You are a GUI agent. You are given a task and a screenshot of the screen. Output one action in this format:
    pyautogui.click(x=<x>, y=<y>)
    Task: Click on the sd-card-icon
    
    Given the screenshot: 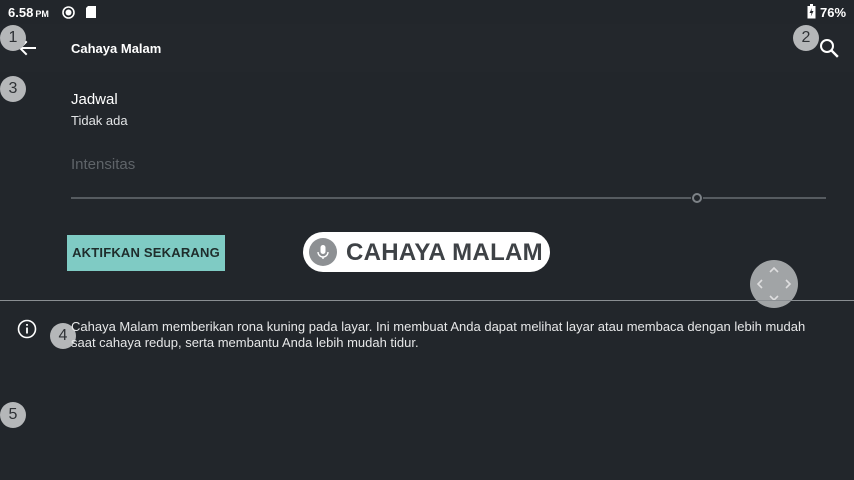 What is the action you would take?
    pyautogui.click(x=91, y=12)
    